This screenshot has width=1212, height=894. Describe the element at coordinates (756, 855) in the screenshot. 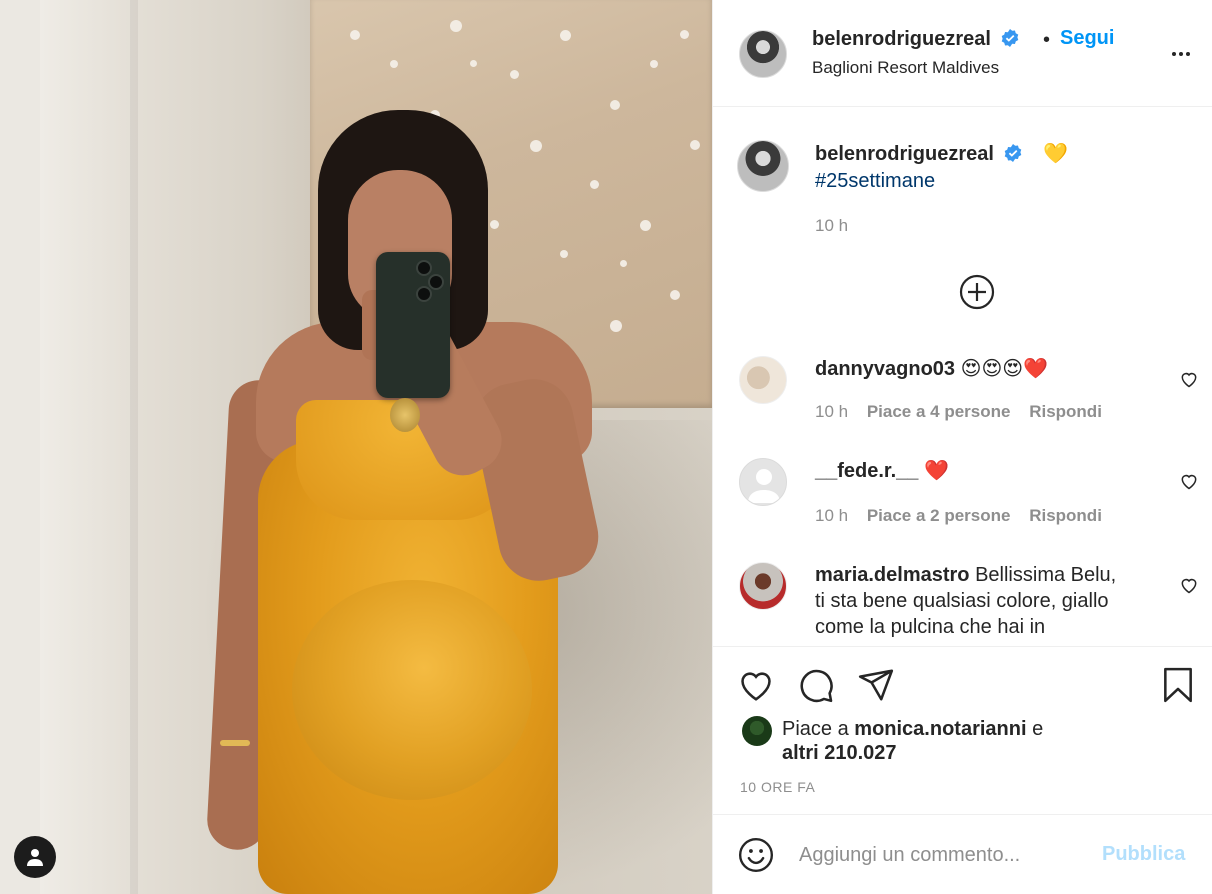

I see `emoji-smiley-icon` at that location.